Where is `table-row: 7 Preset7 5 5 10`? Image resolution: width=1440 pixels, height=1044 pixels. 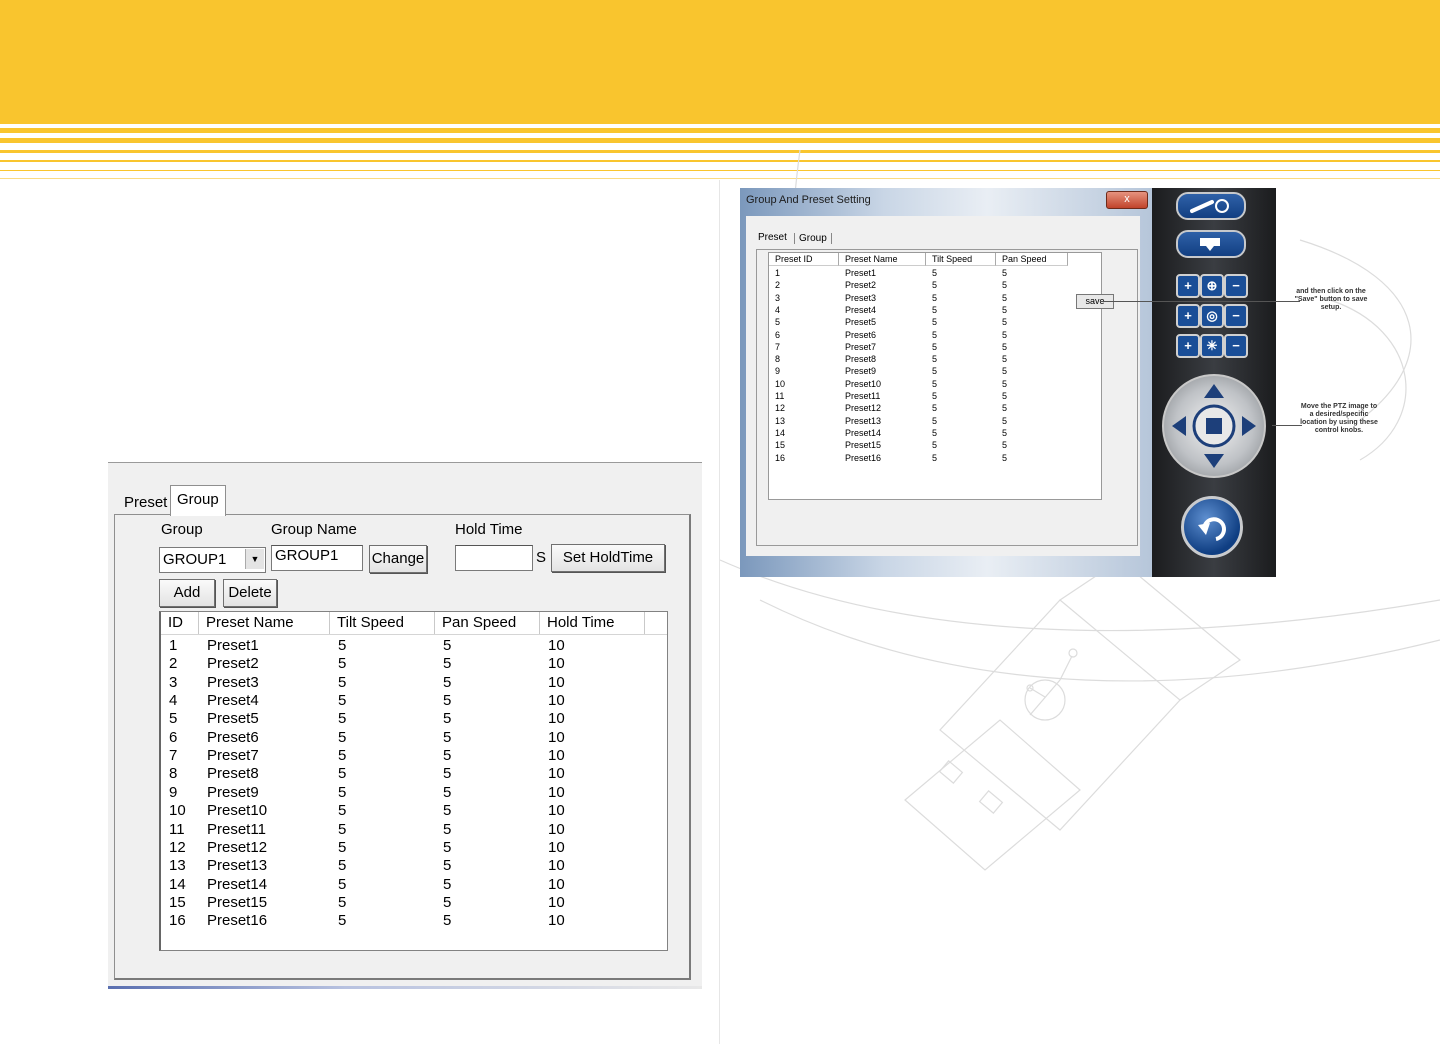
table-row: 7 Preset7 5 5 10 is located at coordinates (414, 756).